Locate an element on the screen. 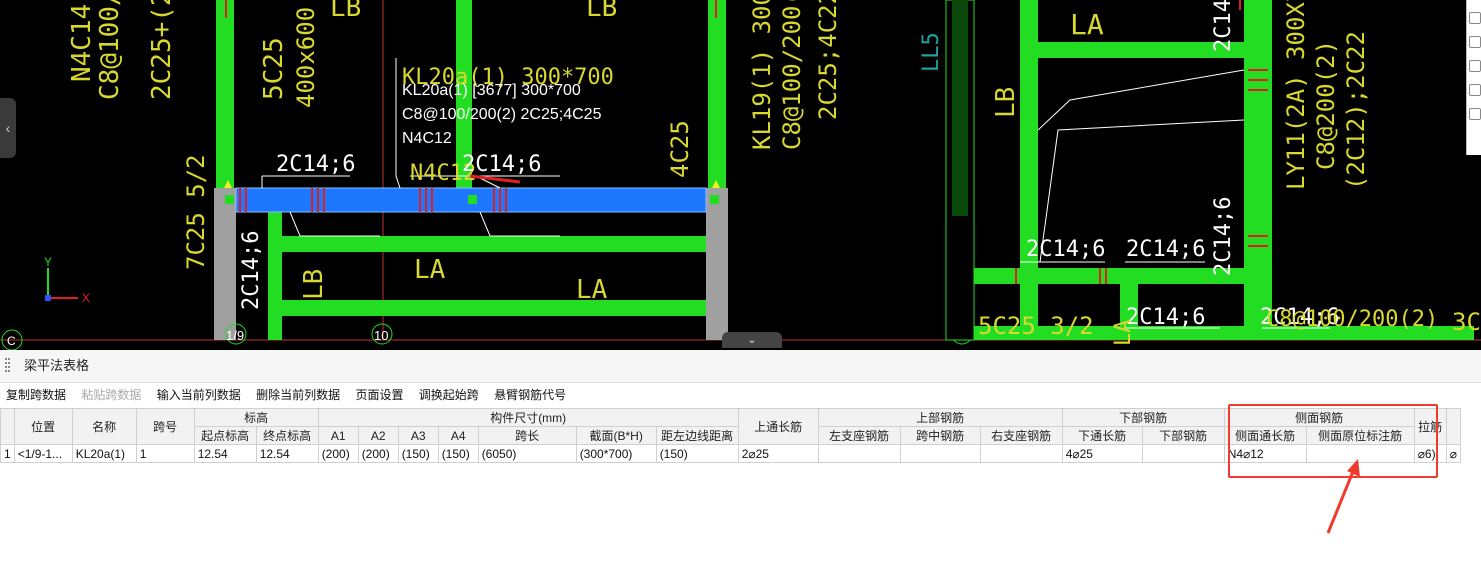  grid-label-10: 10 is located at coordinates (381, 335).